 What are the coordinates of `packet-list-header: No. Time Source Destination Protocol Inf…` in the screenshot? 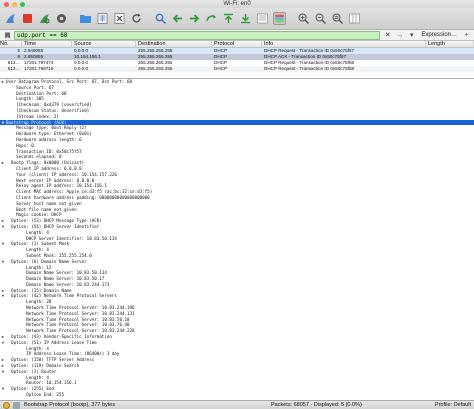 It's located at (237, 44).